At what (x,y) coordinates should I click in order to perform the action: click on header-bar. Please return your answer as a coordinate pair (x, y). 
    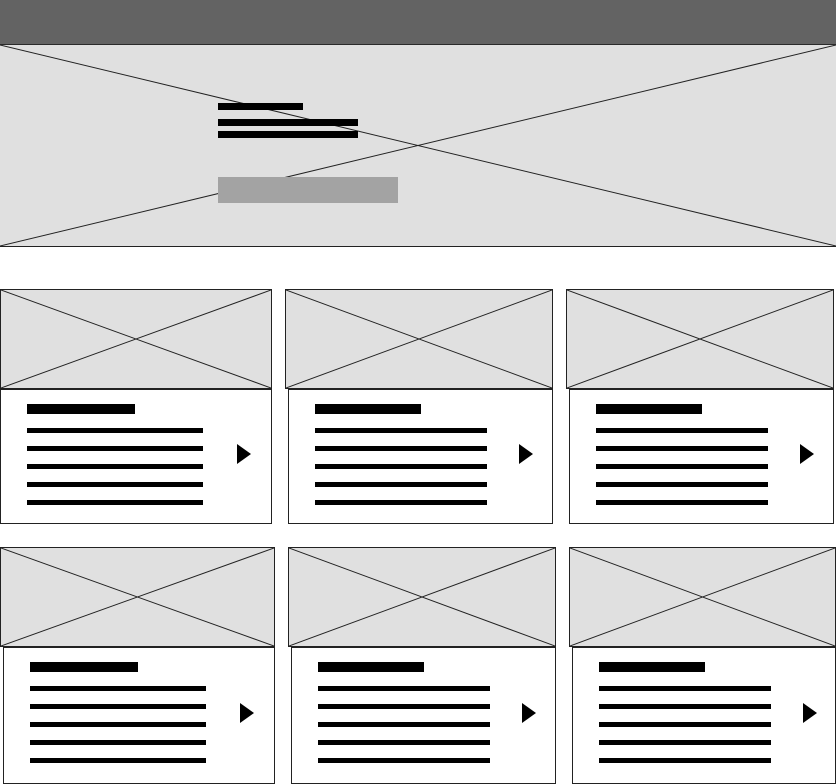
    Looking at the image, I should click on (418, 22).